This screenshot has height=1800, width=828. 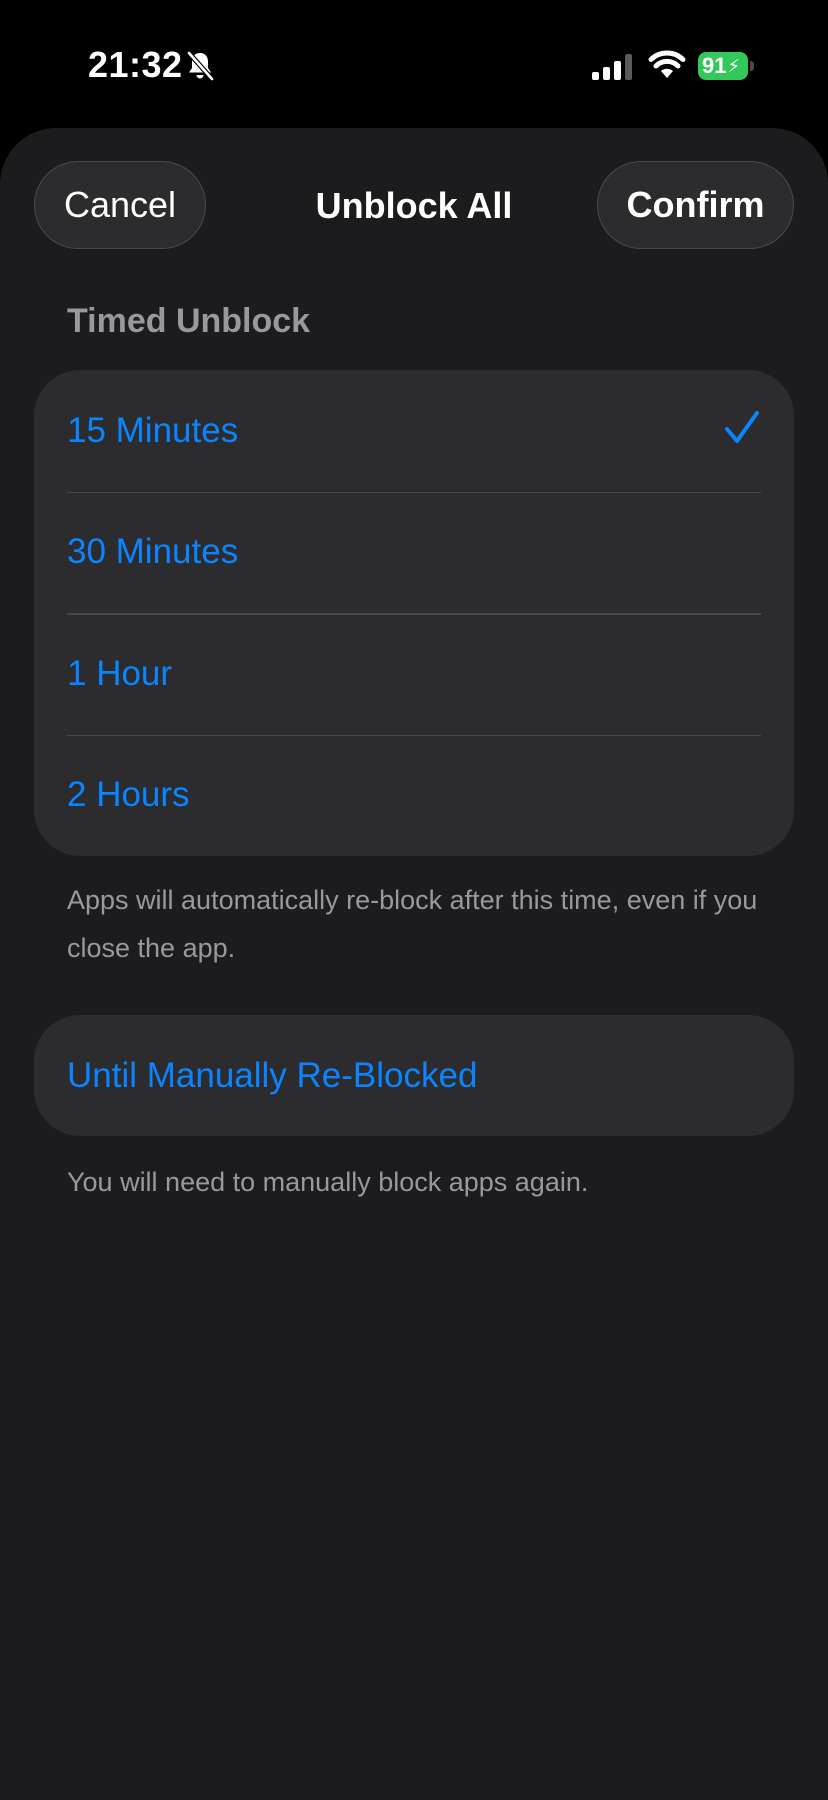 I want to click on status-bar: 21:32 91 ⚡, so click(x=414, y=64).